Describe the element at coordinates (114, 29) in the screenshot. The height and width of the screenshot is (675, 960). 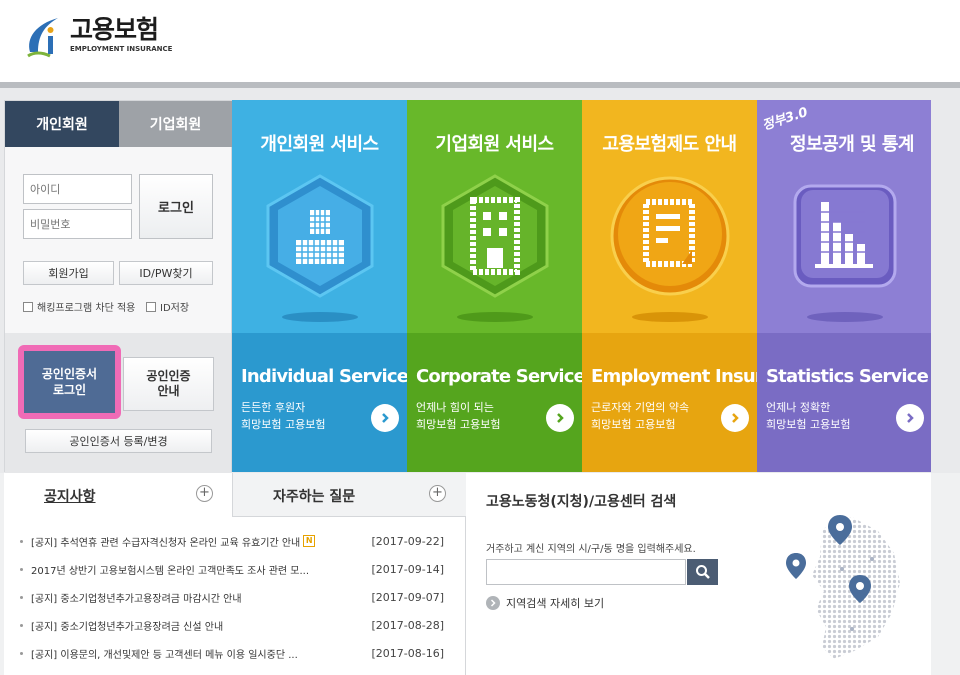
I see `logo-title: 고용보험` at that location.